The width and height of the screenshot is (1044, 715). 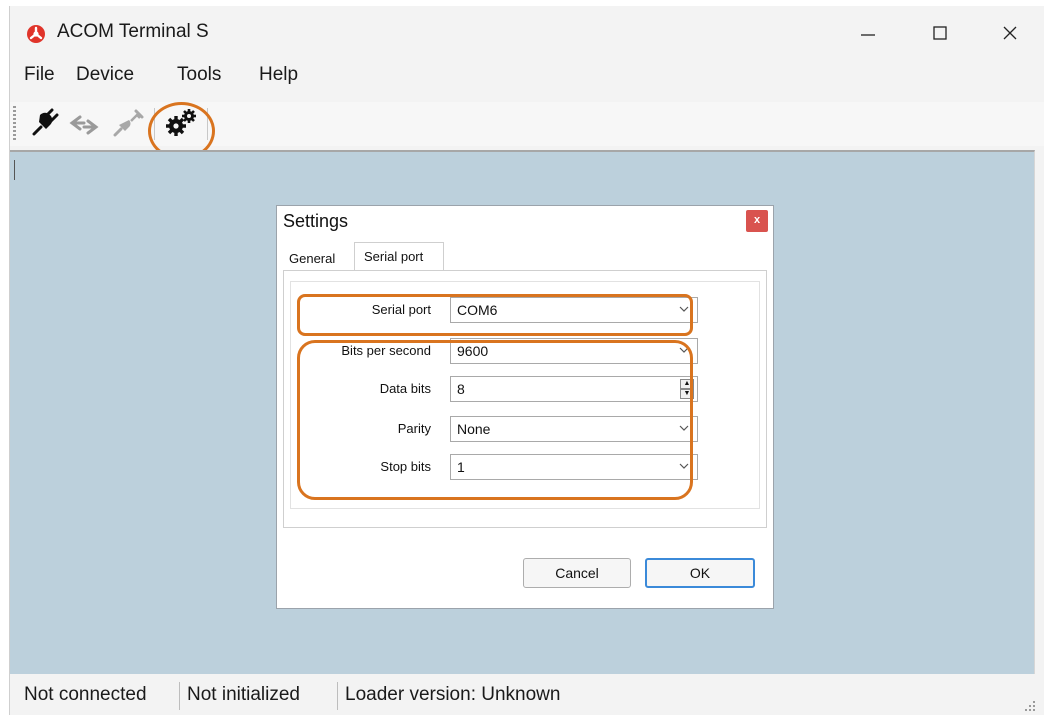 I want to click on refresh-arrows-icon, so click(x=84, y=125).